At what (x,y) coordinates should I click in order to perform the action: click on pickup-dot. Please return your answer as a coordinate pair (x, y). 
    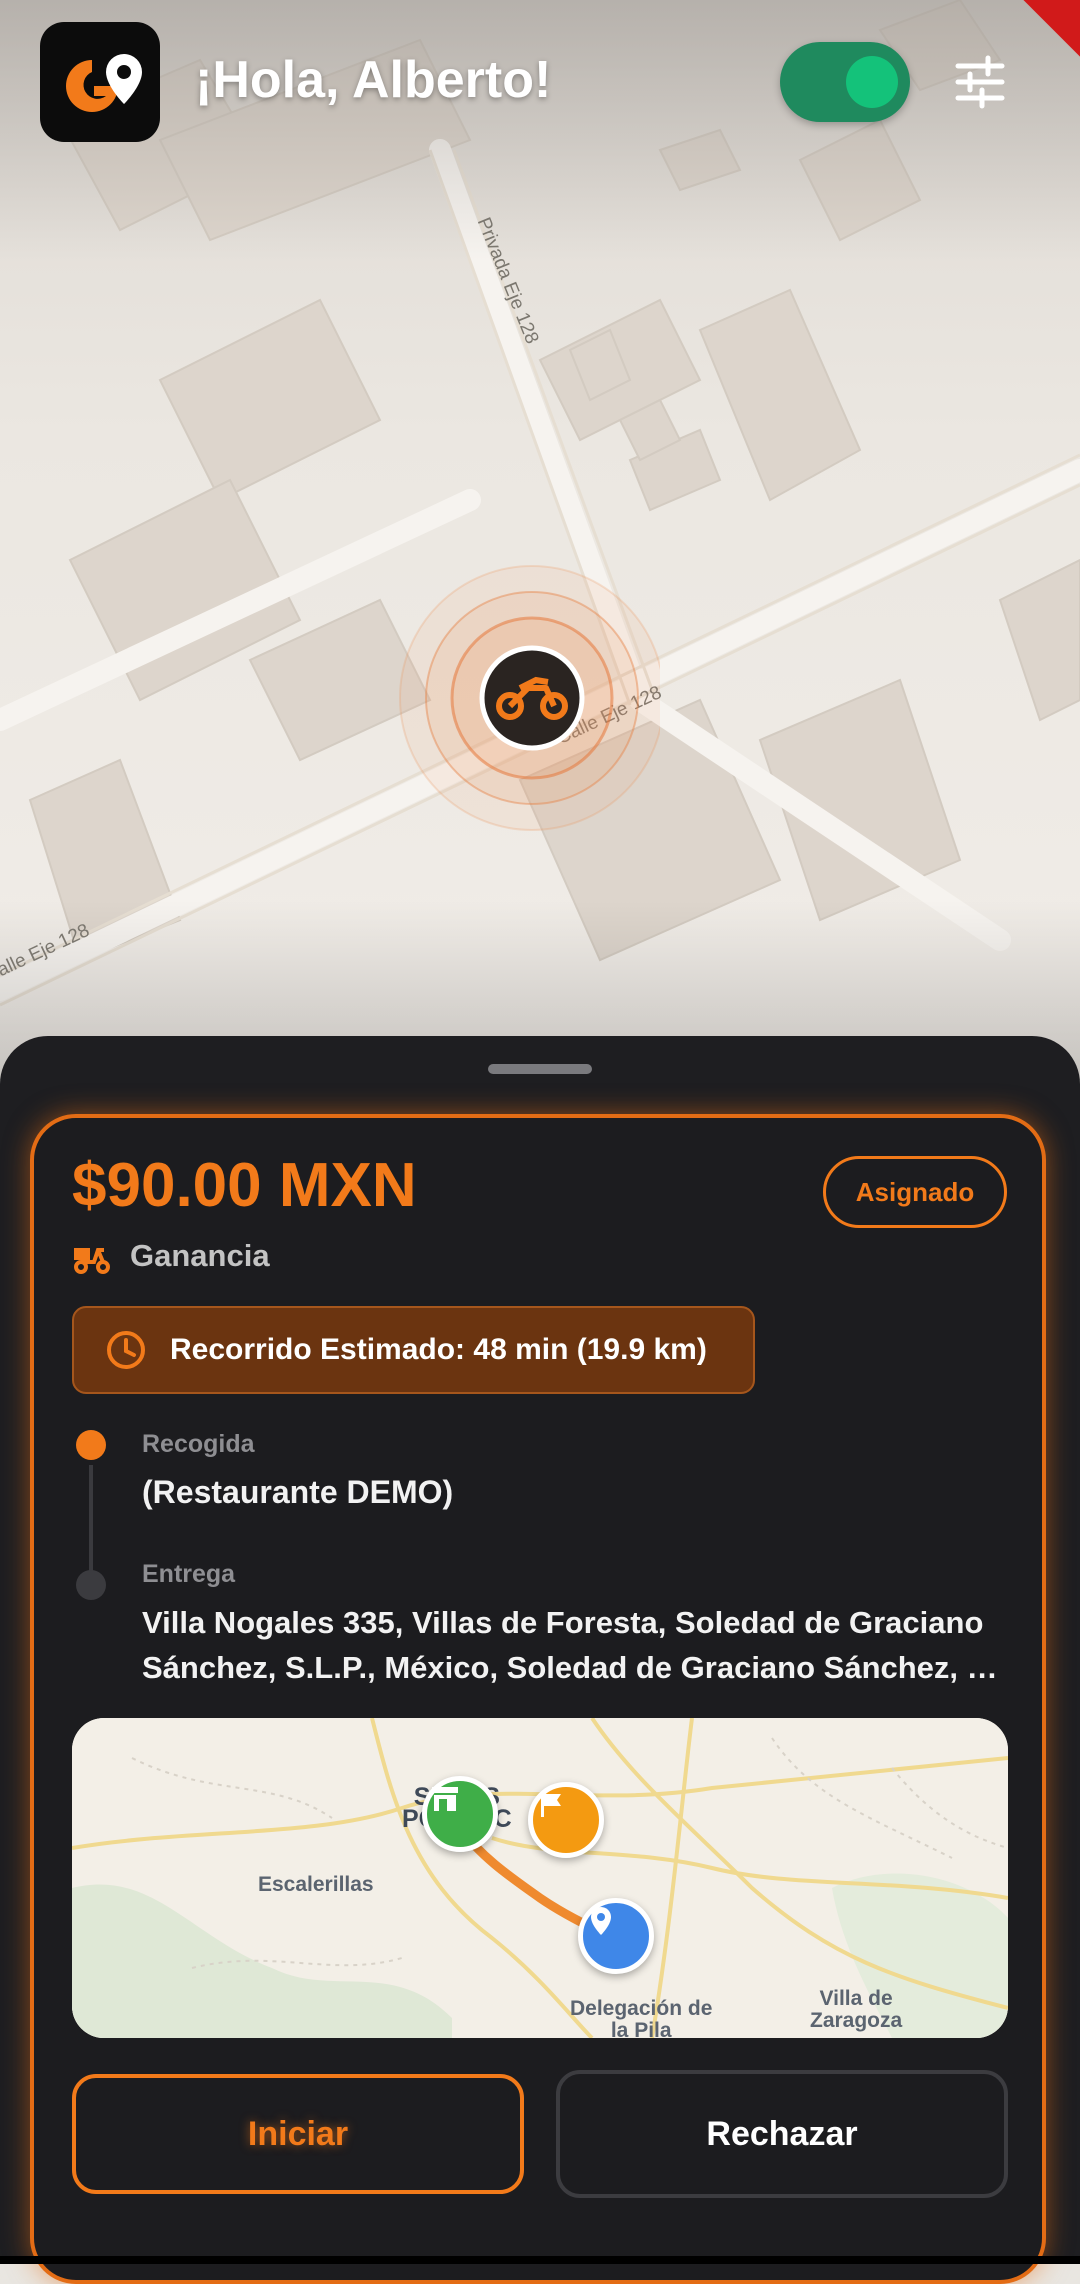
    Looking at the image, I should click on (91, 1445).